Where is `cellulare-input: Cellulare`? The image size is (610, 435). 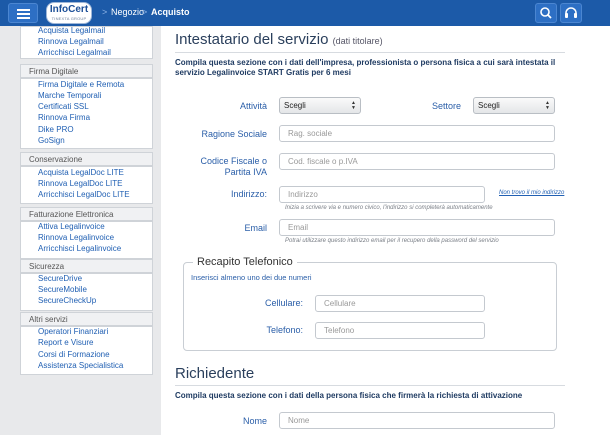
cellulare-input: Cellulare is located at coordinates (400, 303).